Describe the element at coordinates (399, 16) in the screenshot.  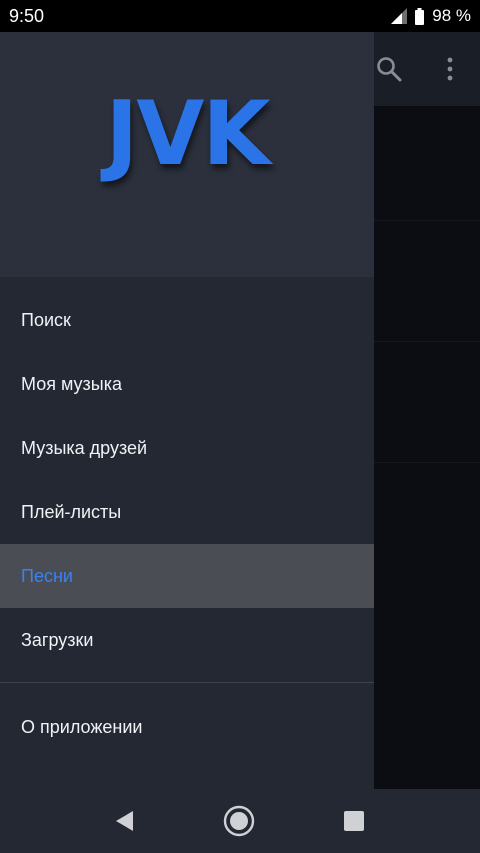
I see `signal-icon` at that location.